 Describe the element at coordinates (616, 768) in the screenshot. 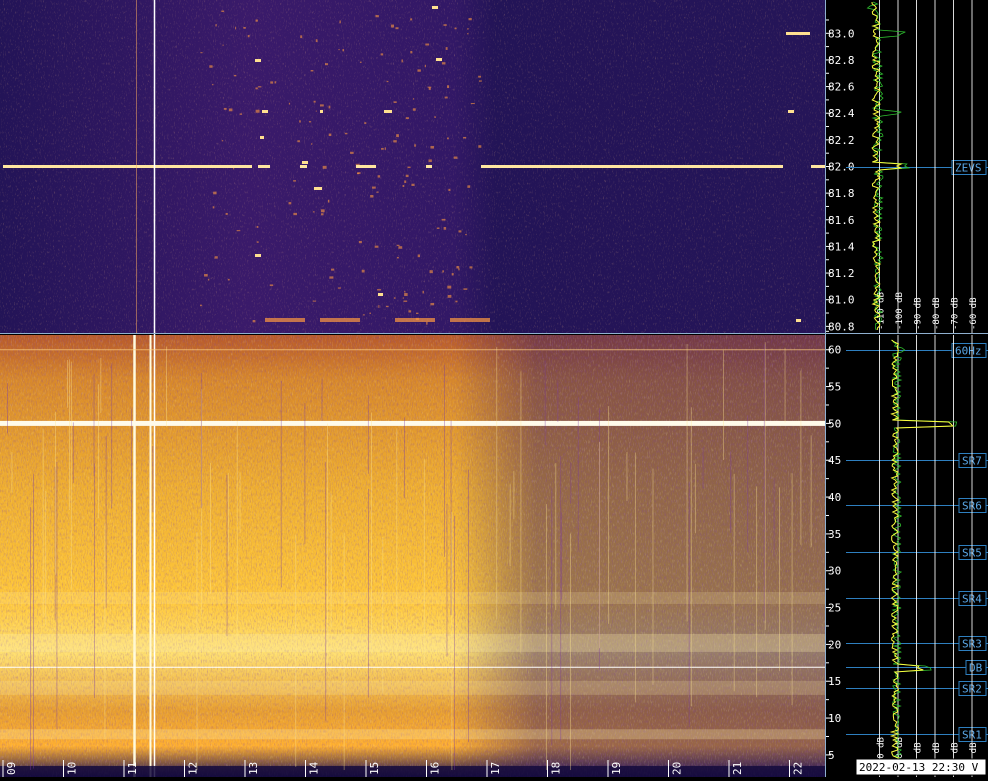

I see `time-tick-label: 19` at that location.